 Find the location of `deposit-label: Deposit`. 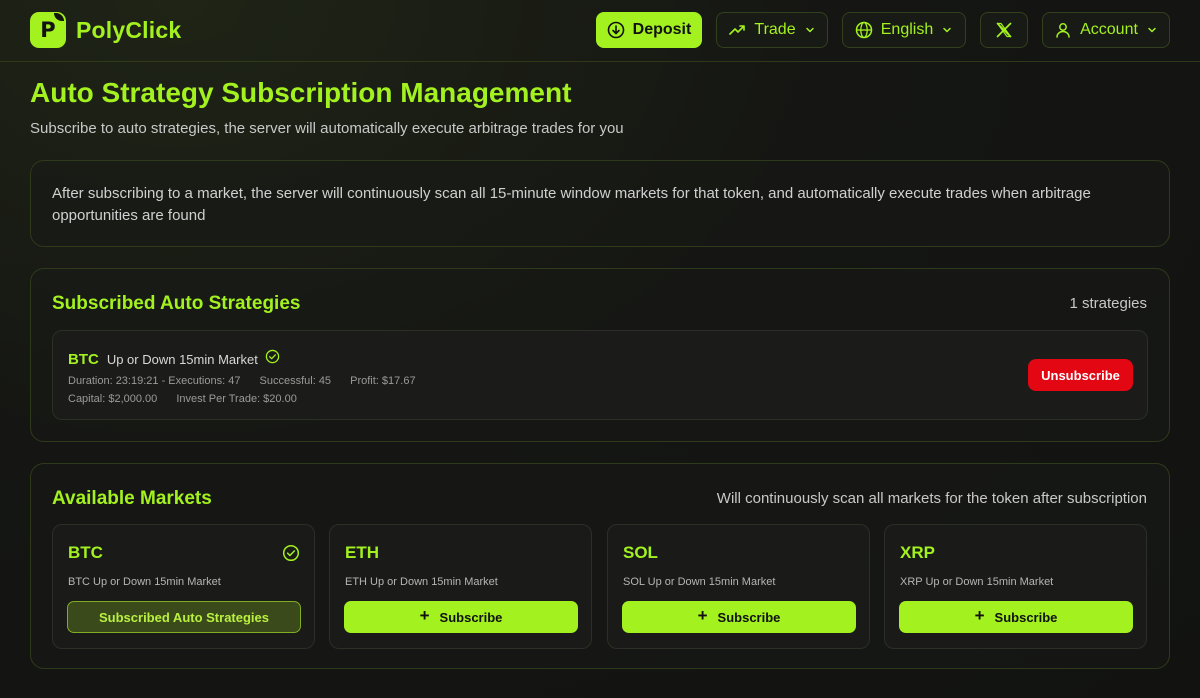

deposit-label: Deposit is located at coordinates (662, 29).